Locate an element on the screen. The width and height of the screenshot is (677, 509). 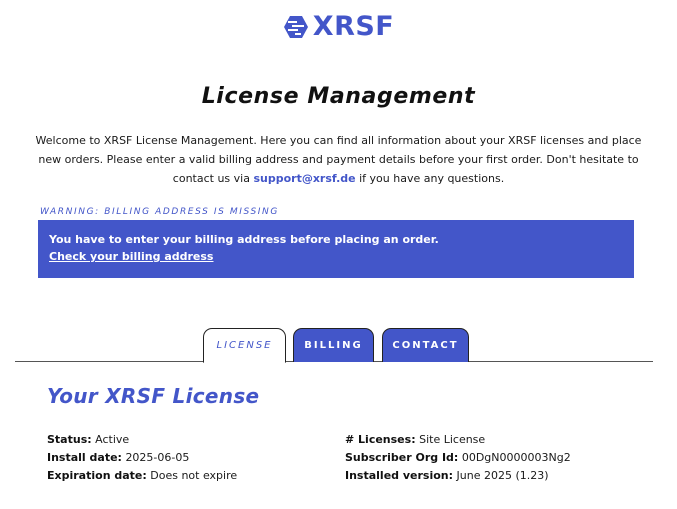
installed-version-label: Installed version: is located at coordinates (399, 475).